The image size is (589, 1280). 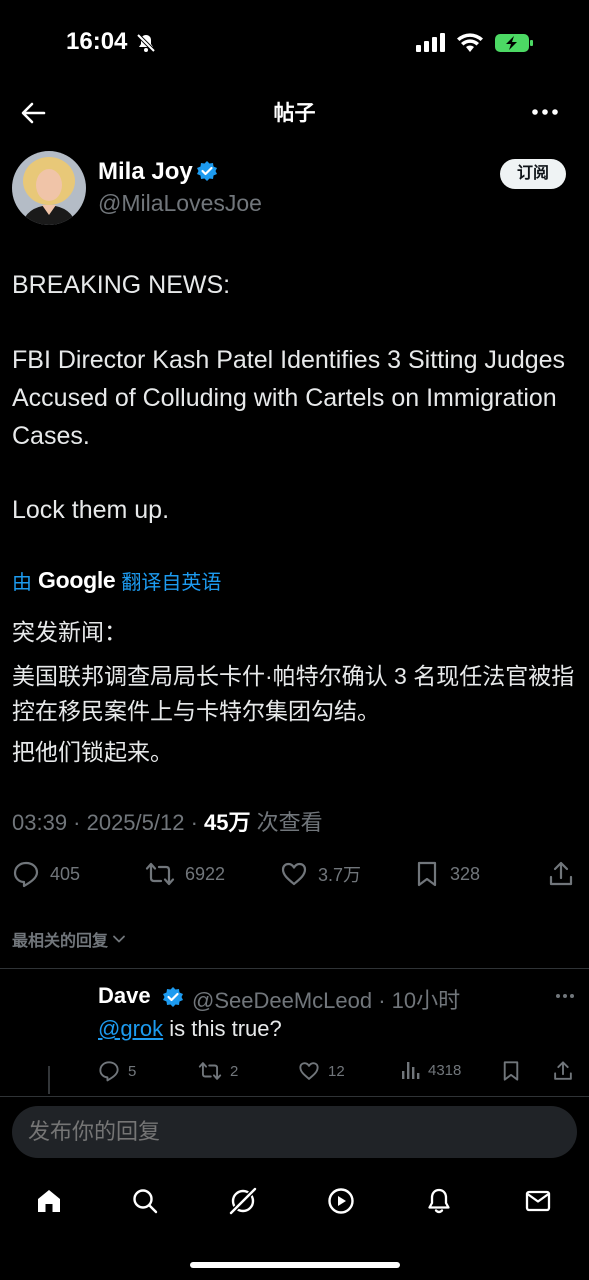 What do you see at coordinates (533, 174) in the screenshot?
I see `subscribe-button: 订阅` at bounding box center [533, 174].